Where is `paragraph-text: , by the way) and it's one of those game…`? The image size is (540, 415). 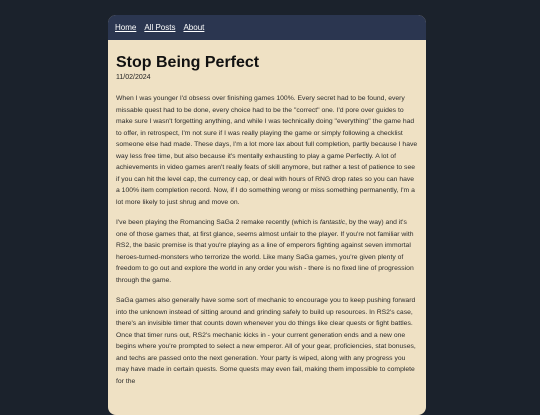 paragraph-text: , by the way) and it's one of those game… is located at coordinates (265, 251).